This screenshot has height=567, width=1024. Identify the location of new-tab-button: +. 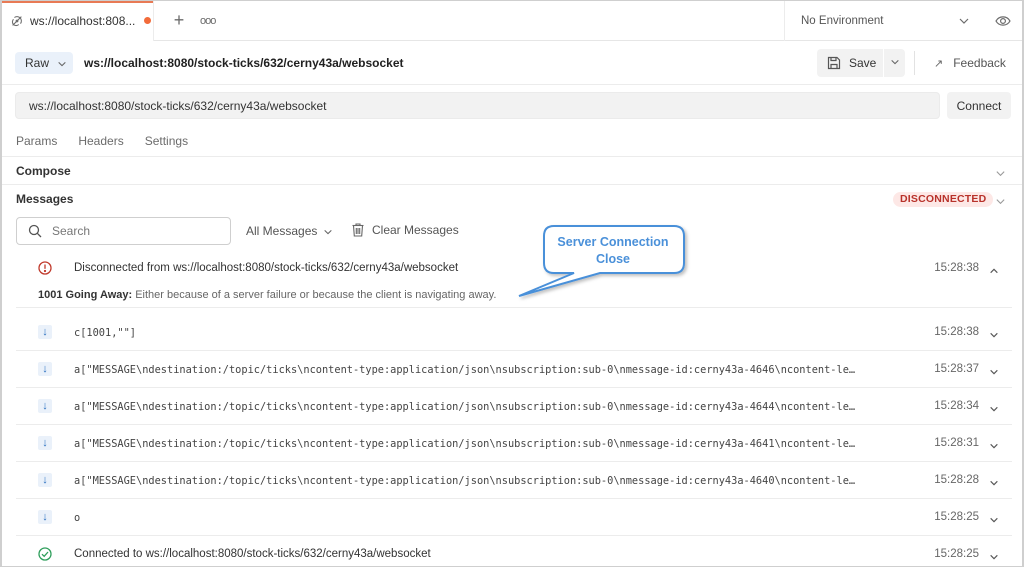
(179, 20).